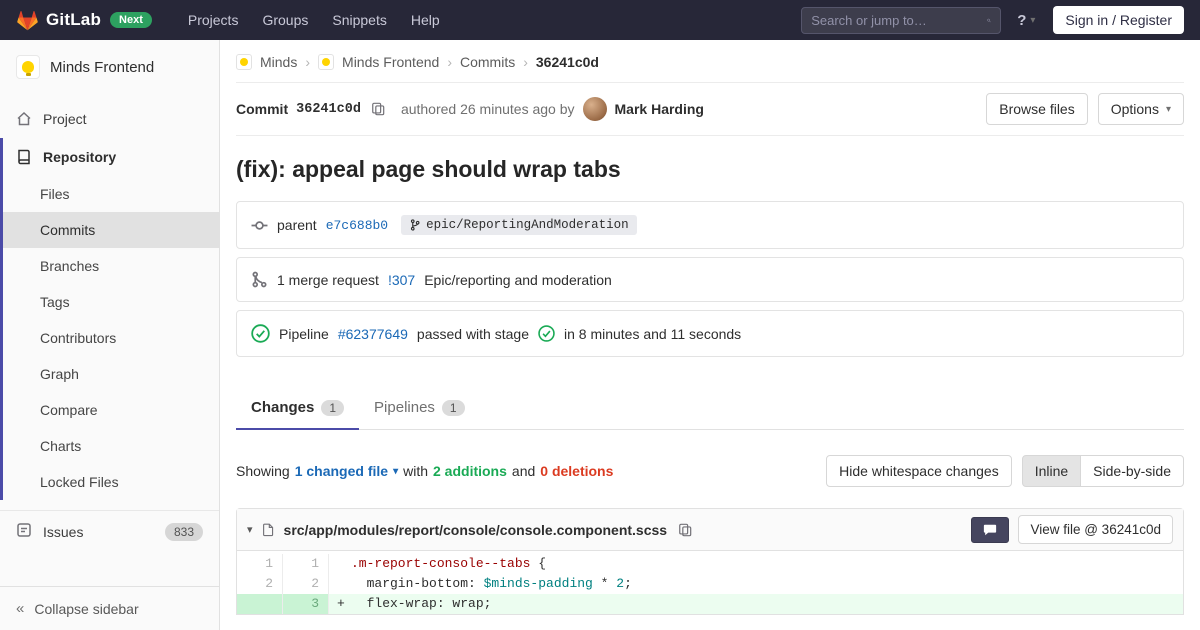 Image resolution: width=1200 pixels, height=630 pixels. I want to click on diff-file-actions: View file @ 36241c0d, so click(1072, 529).